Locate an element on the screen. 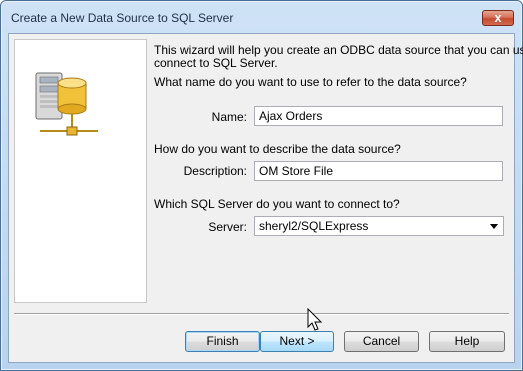  mouse-pointer-icon is located at coordinates (317, 319).